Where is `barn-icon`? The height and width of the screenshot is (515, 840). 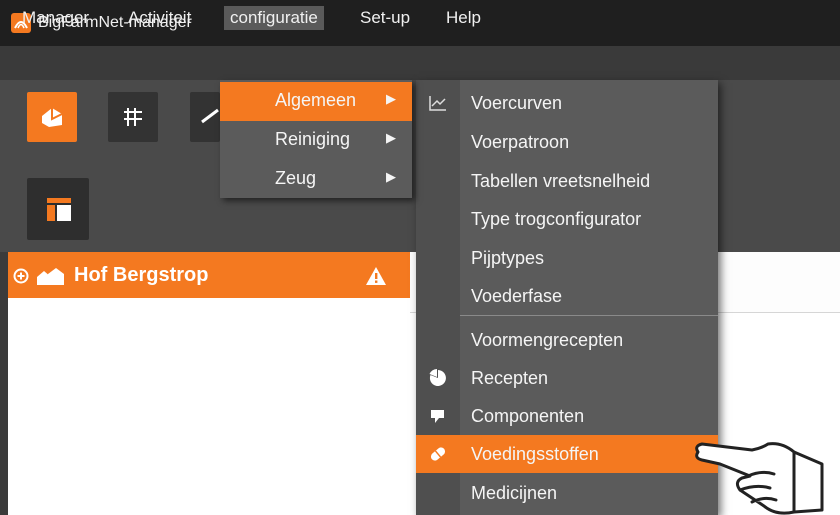
barn-icon is located at coordinates (50, 276).